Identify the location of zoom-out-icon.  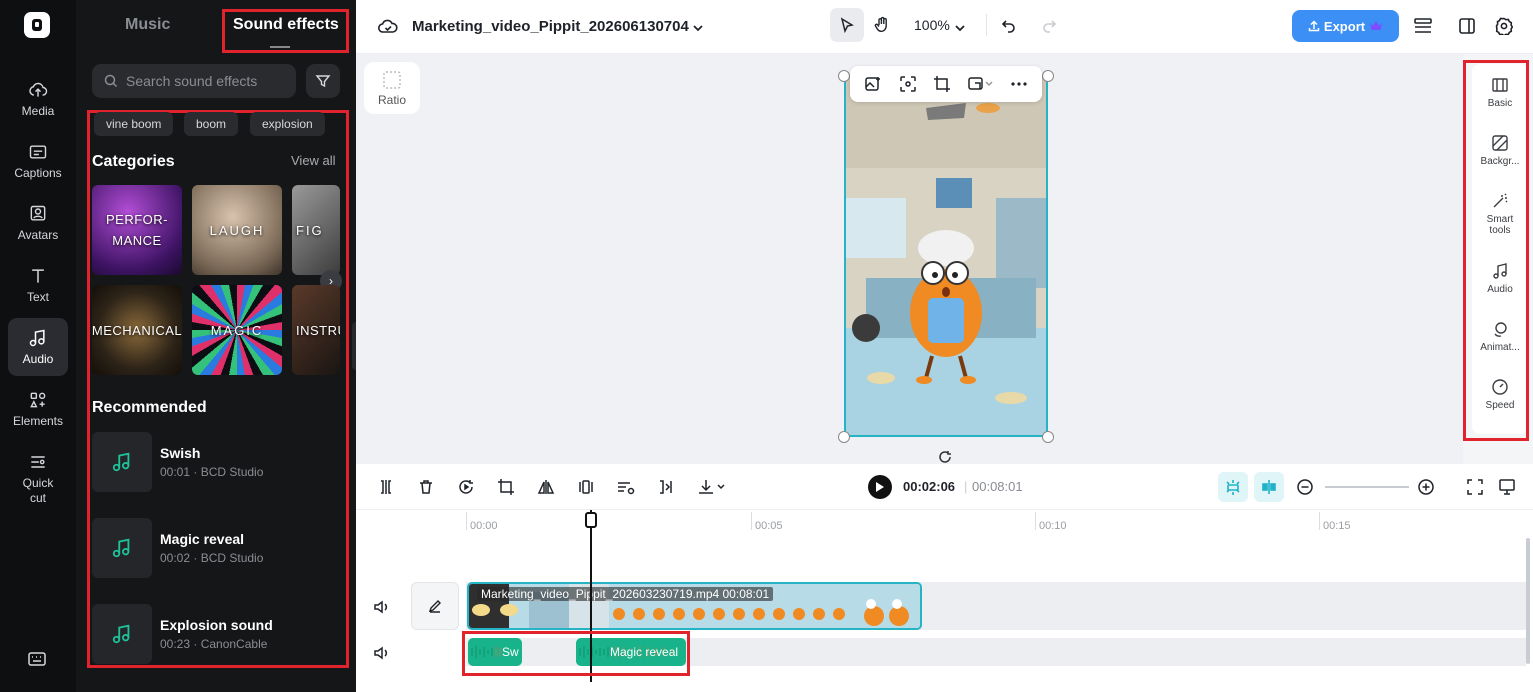
(1305, 487).